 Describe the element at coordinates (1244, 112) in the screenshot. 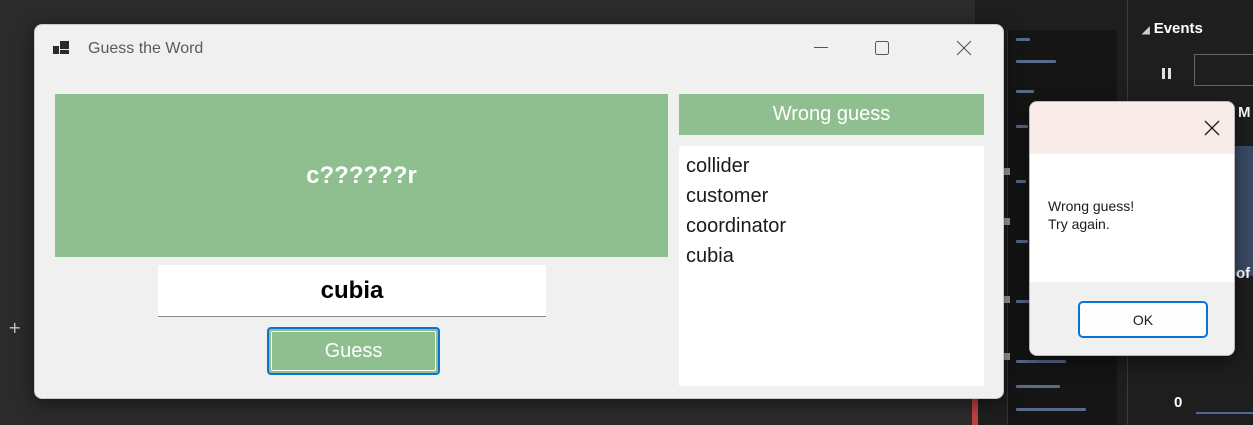

I see `partial-label-m: M` at that location.